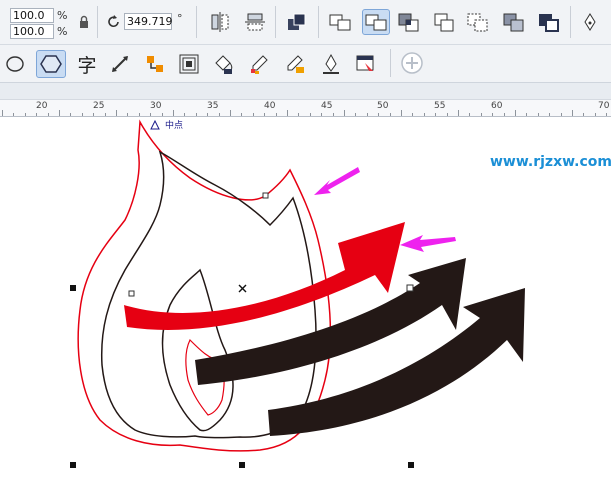 Image resolution: width=611 pixels, height=502 pixels. I want to click on mirror-horizontal-icon, so click(220, 22).